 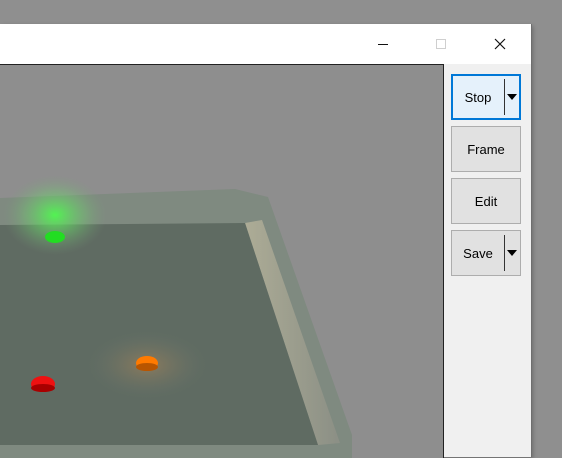 I want to click on maximize-icon, so click(x=441, y=44).